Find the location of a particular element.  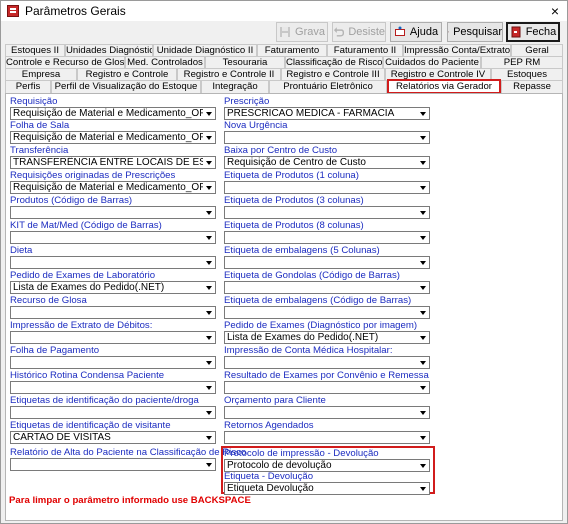

etiquetas-paciente-droga-select is located at coordinates (113, 412).